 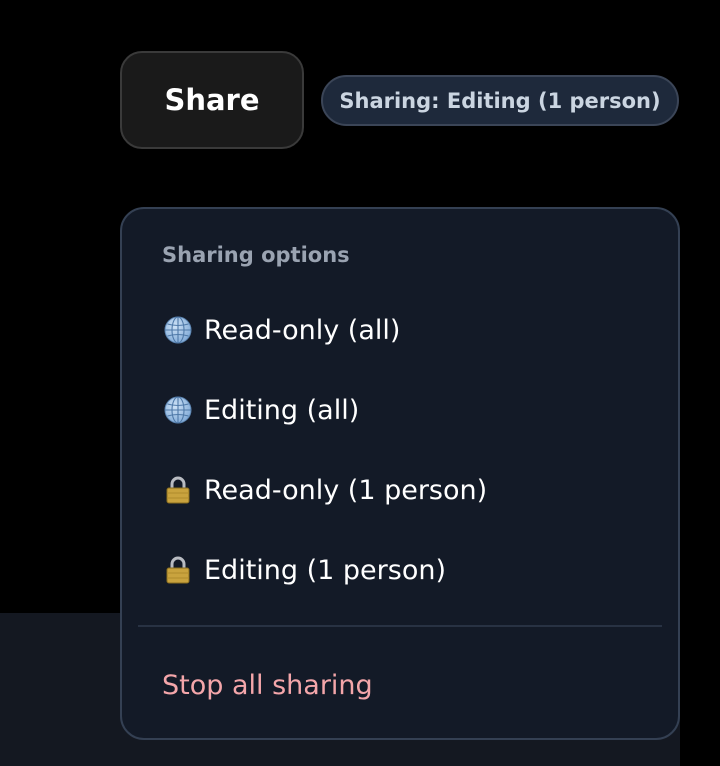 What do you see at coordinates (267, 685) in the screenshot?
I see `stop-all-sharing-button: Stop all sharing` at bounding box center [267, 685].